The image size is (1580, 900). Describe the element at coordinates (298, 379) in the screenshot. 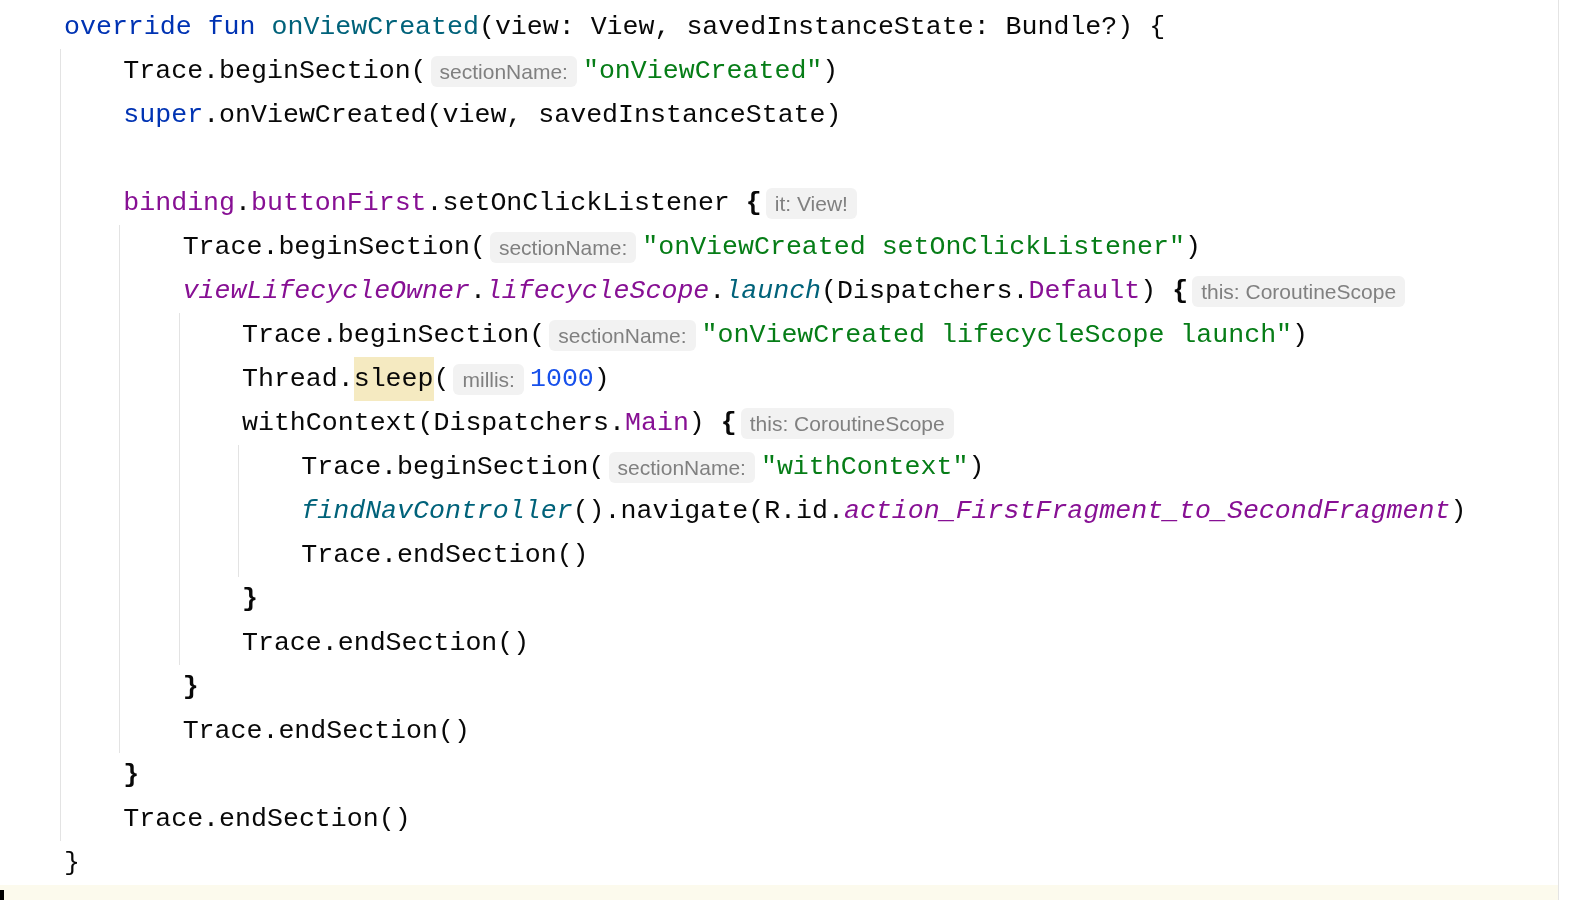

I see `code-text: Thread.` at that location.